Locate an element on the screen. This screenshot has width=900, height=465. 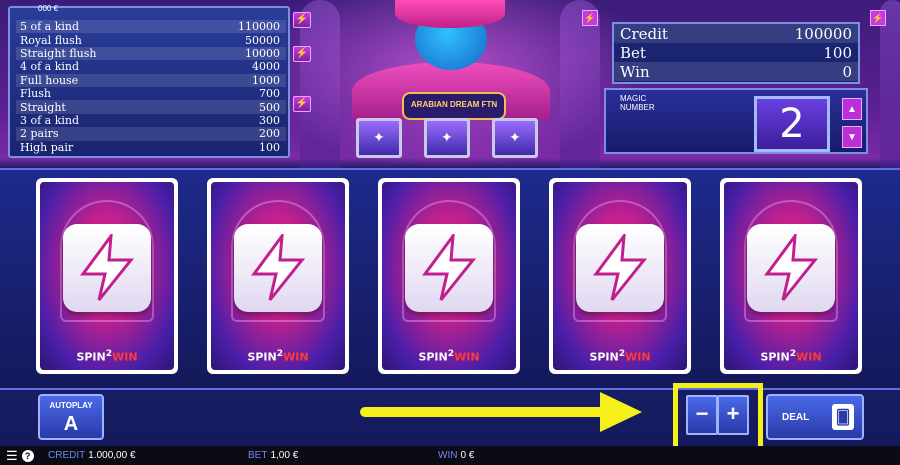
hand-name: High pair is located at coordinates (47, 147).